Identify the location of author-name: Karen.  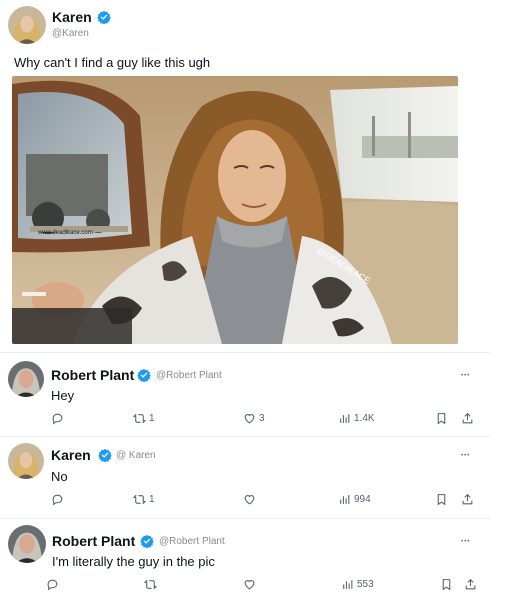
(72, 17).